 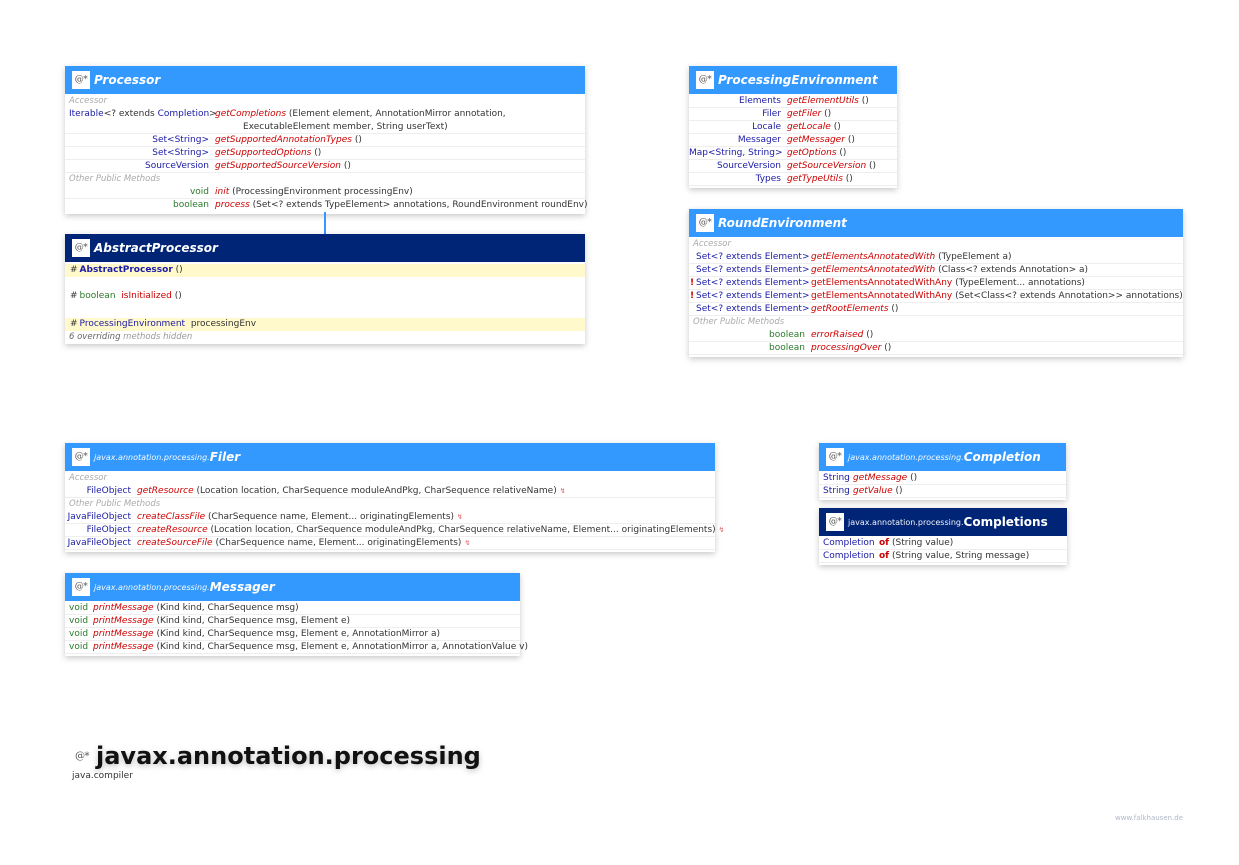 What do you see at coordinates (263, 153) in the screenshot?
I see `method-name: getSupportedOptions` at bounding box center [263, 153].